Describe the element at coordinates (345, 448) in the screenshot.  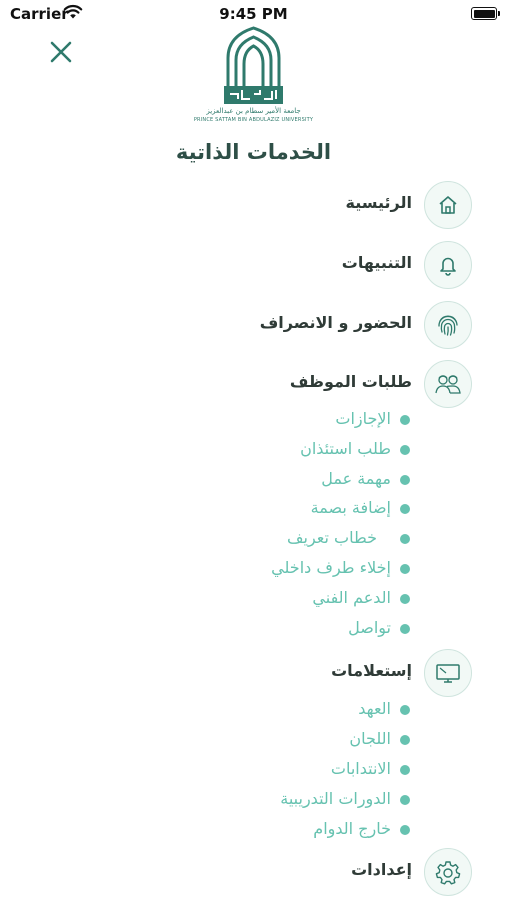
I see `submenu-label: طلب استئذان` at that location.